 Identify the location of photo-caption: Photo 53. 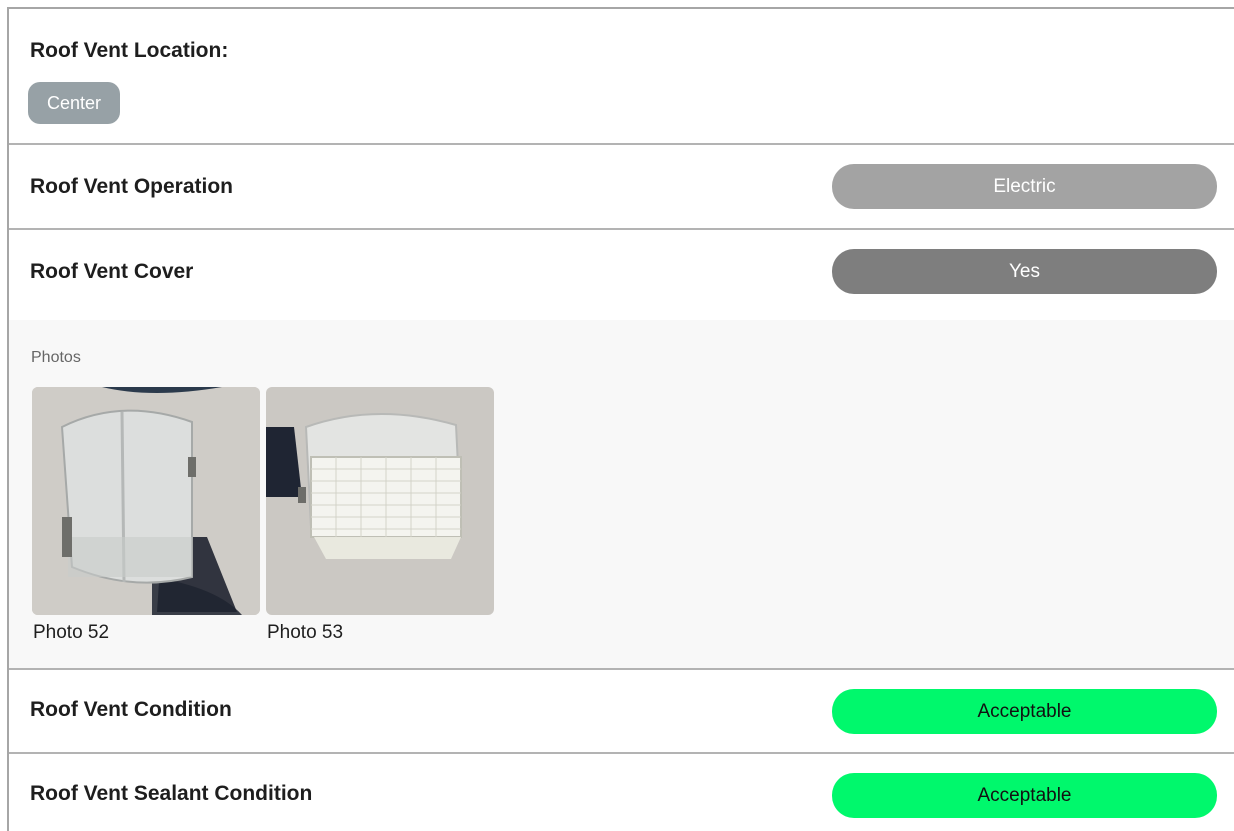
(305, 632).